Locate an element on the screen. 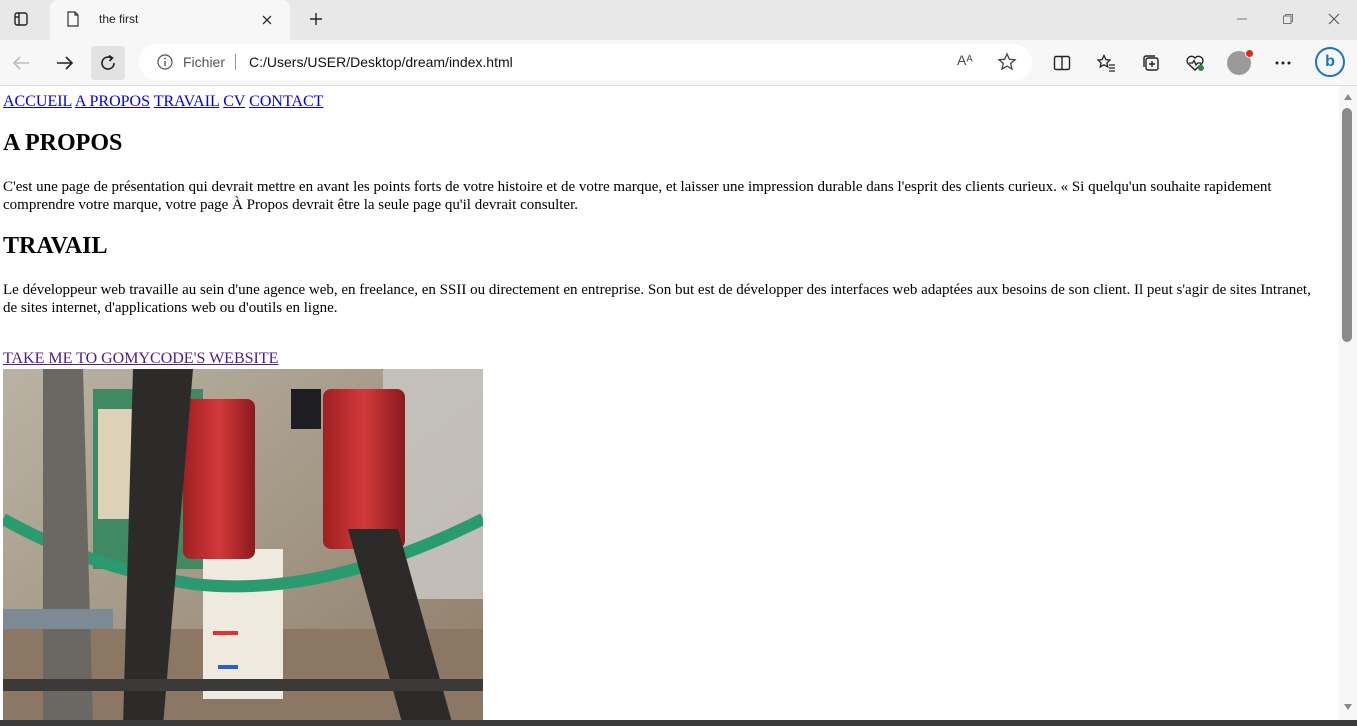 Image resolution: width=1357 pixels, height=726 pixels. star-icon is located at coordinates (1007, 64).